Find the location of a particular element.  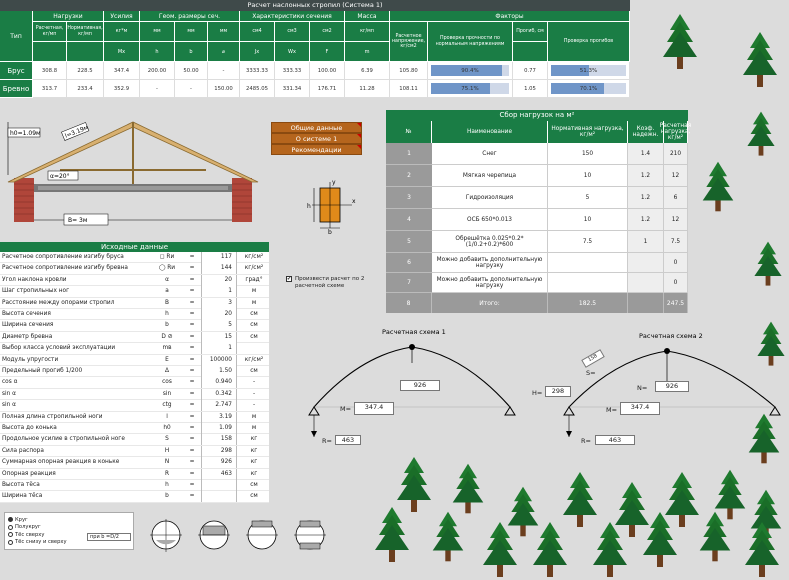

load-coef is located at coordinates (646, 283).